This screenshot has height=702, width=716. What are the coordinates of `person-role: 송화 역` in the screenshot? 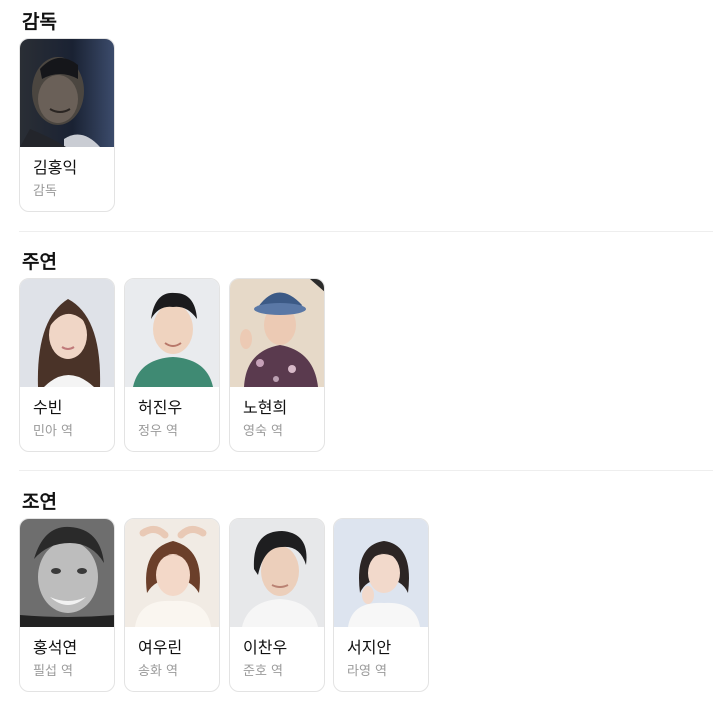 It's located at (158, 671).